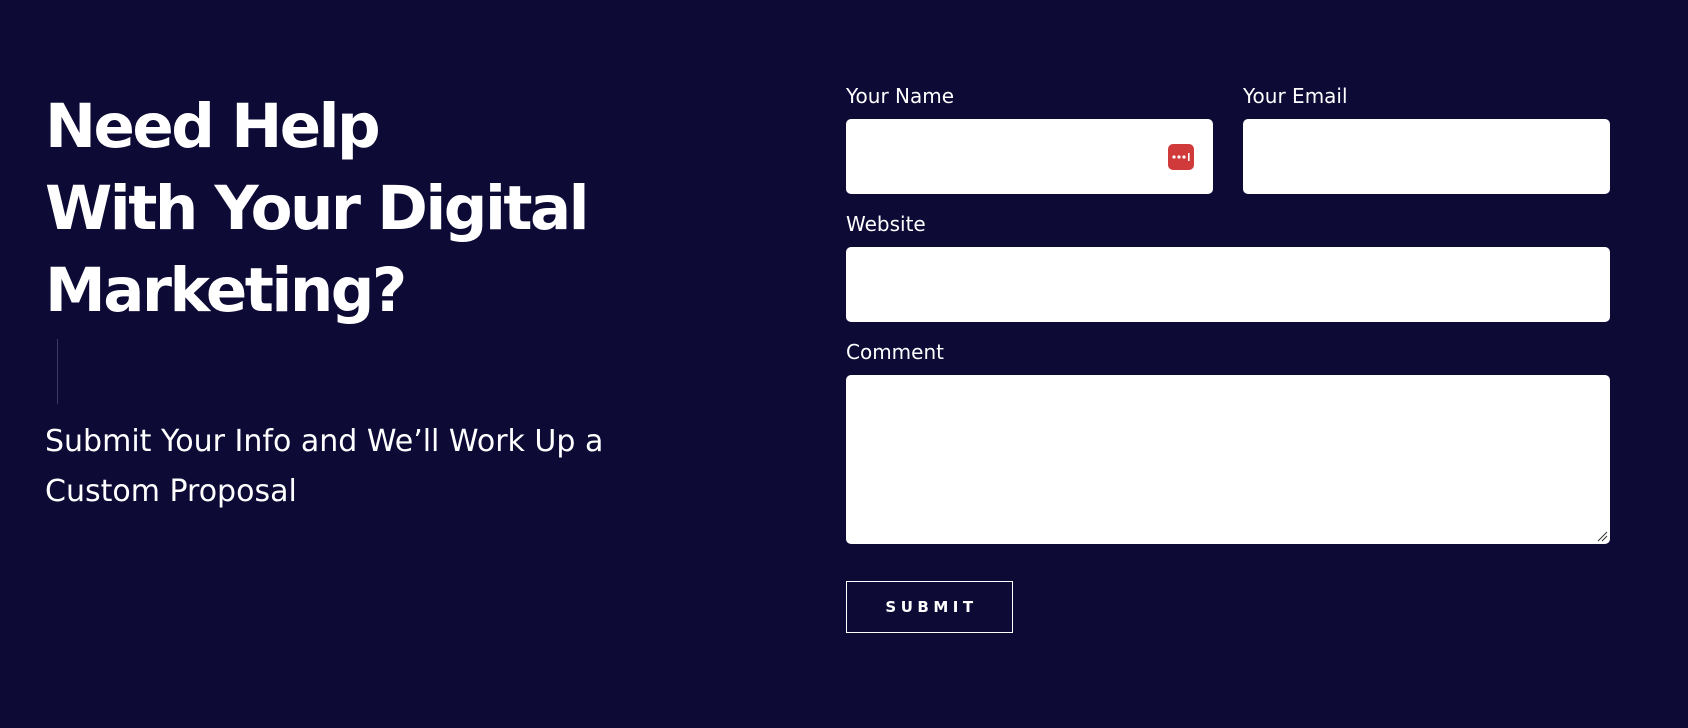  Describe the element at coordinates (929, 607) in the screenshot. I see `submit-button: SUBMIT` at that location.